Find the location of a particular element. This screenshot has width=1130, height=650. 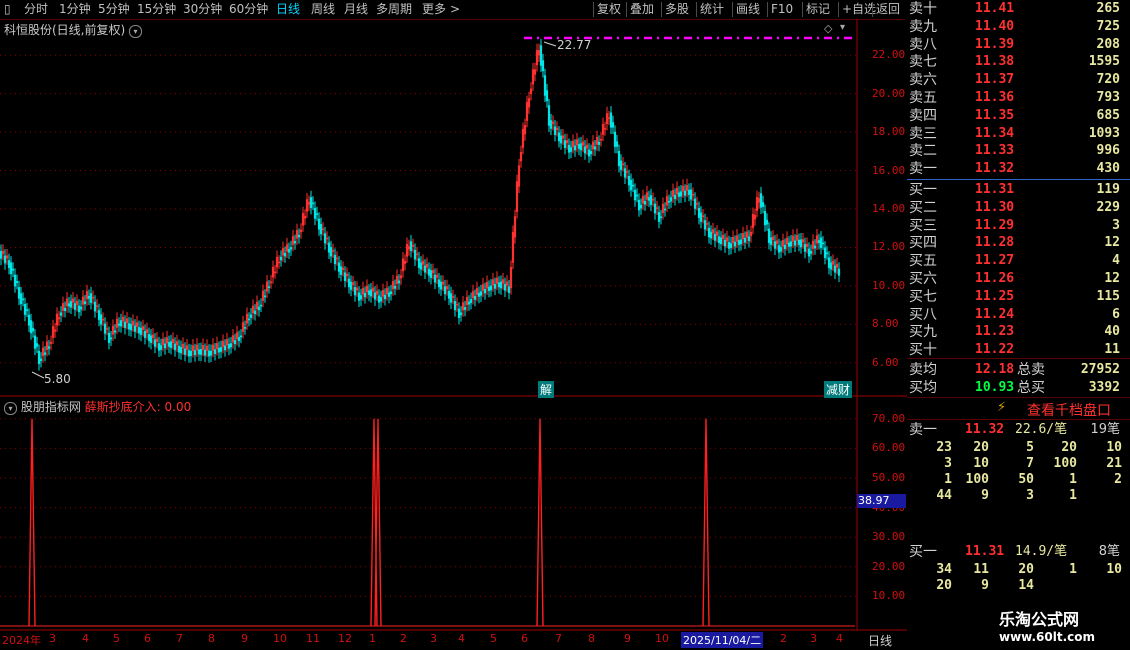

bid-level-row: 买三 11.29 3 is located at coordinates (1018, 226).